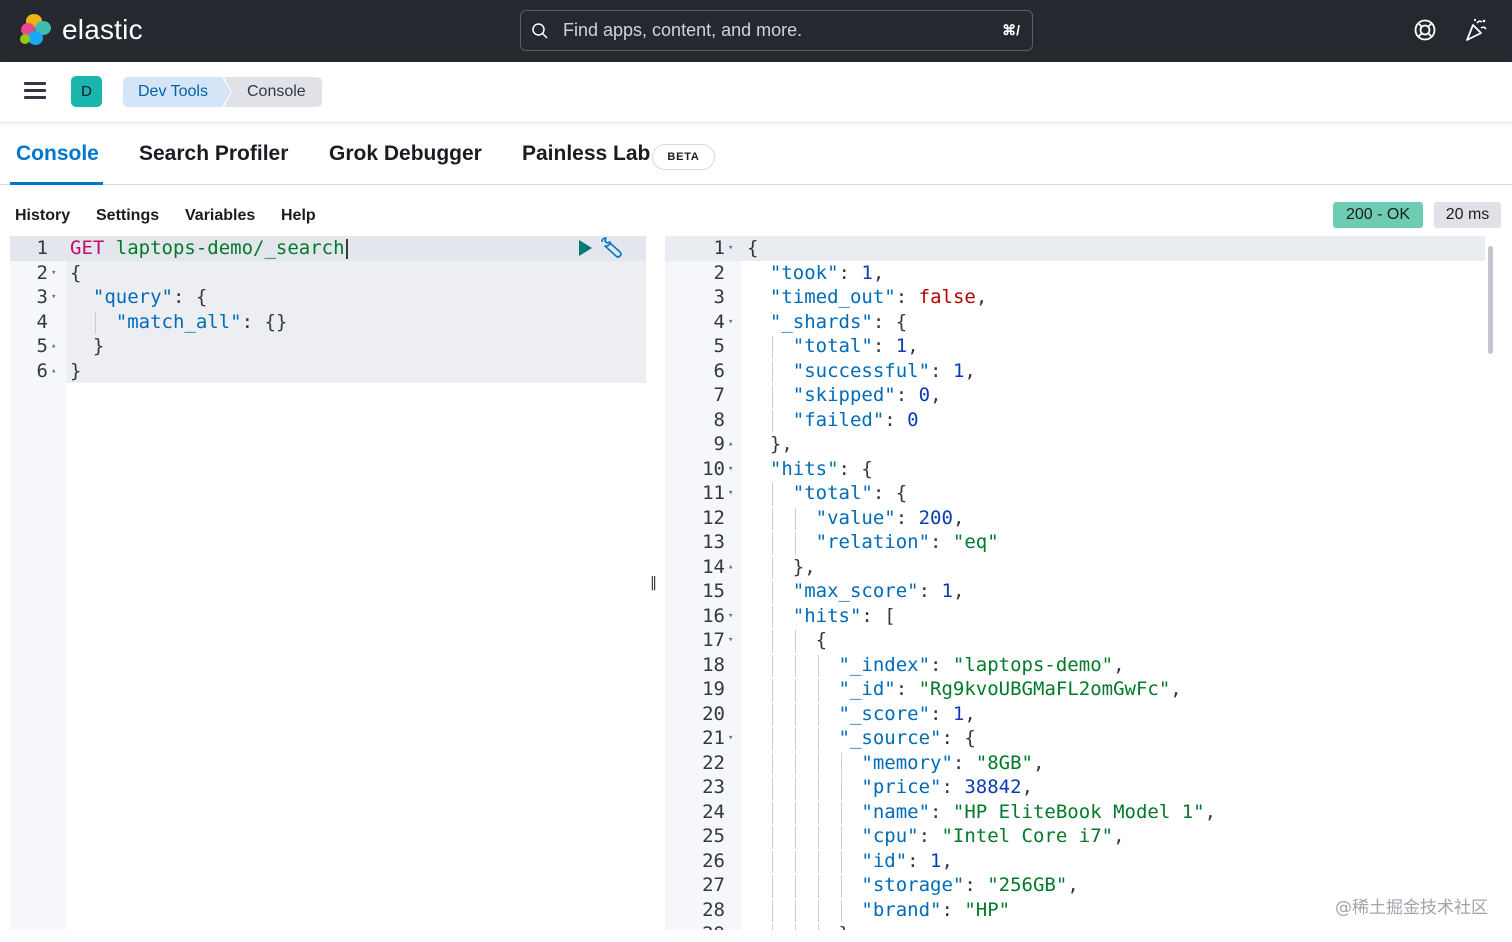 This screenshot has height=942, width=1512. I want to click on response-line: 9 ▴ },, so click(1075, 444).